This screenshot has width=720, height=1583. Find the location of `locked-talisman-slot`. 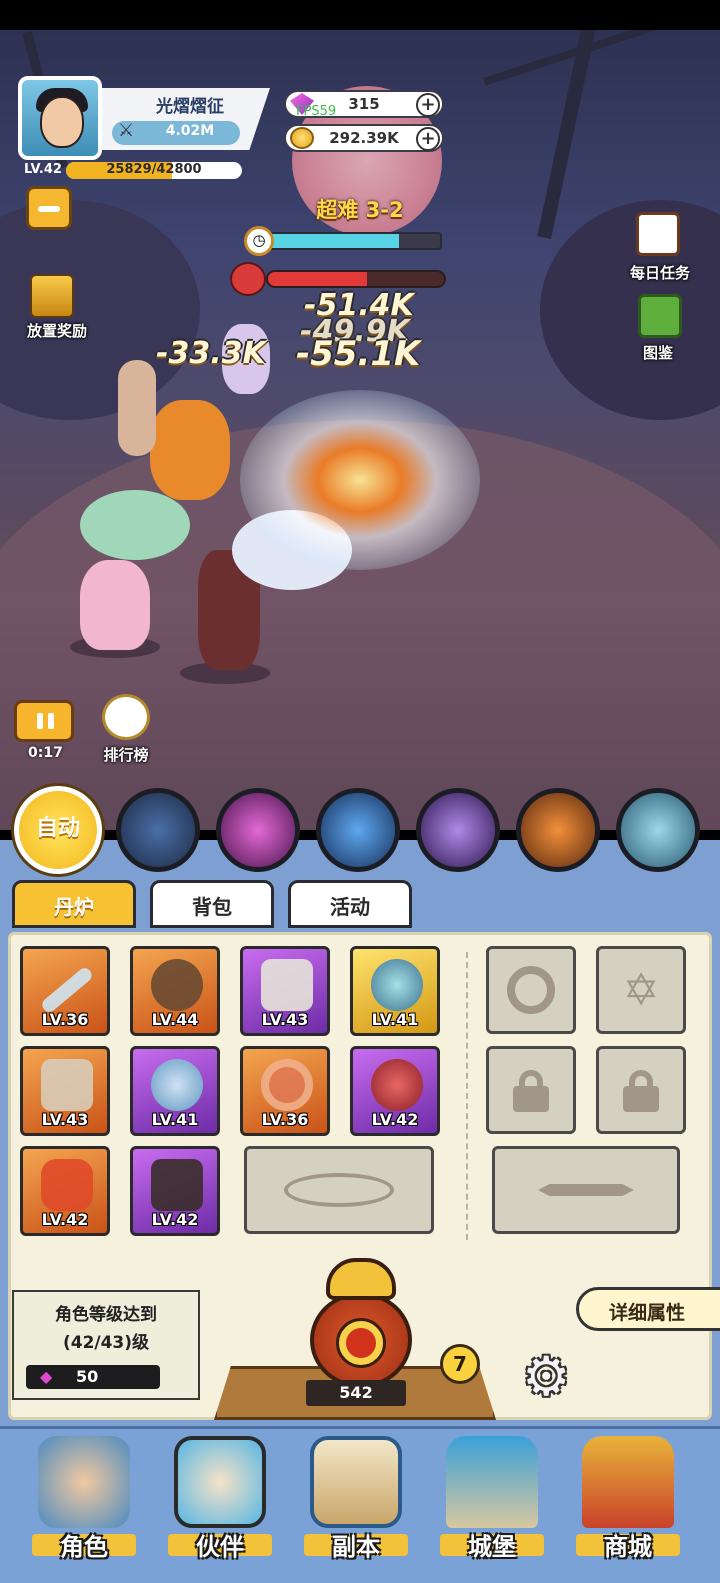

locked-talisman-slot is located at coordinates (531, 990).